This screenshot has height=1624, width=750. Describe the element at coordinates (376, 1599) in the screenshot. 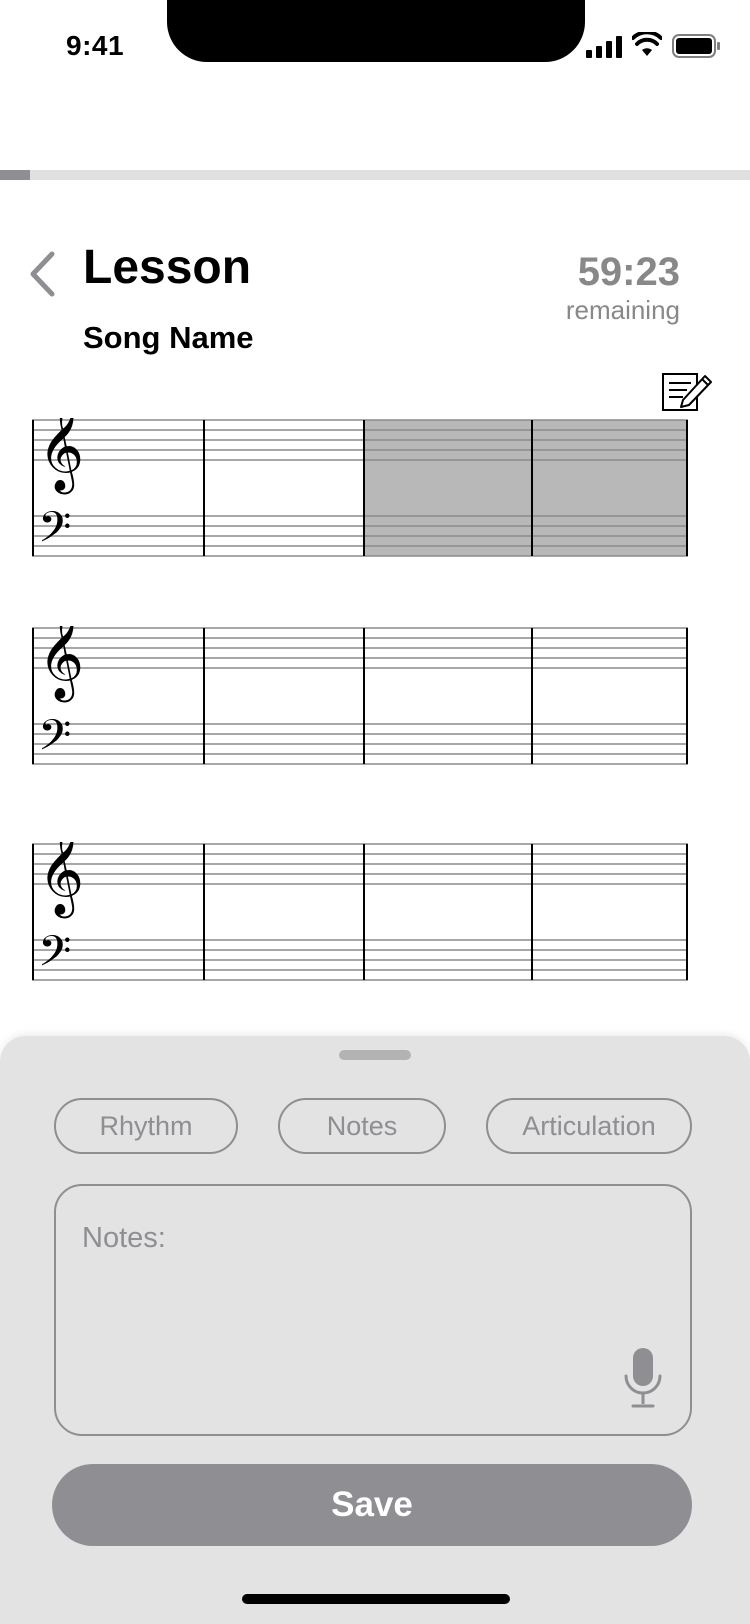

I see `home-indicator` at that location.